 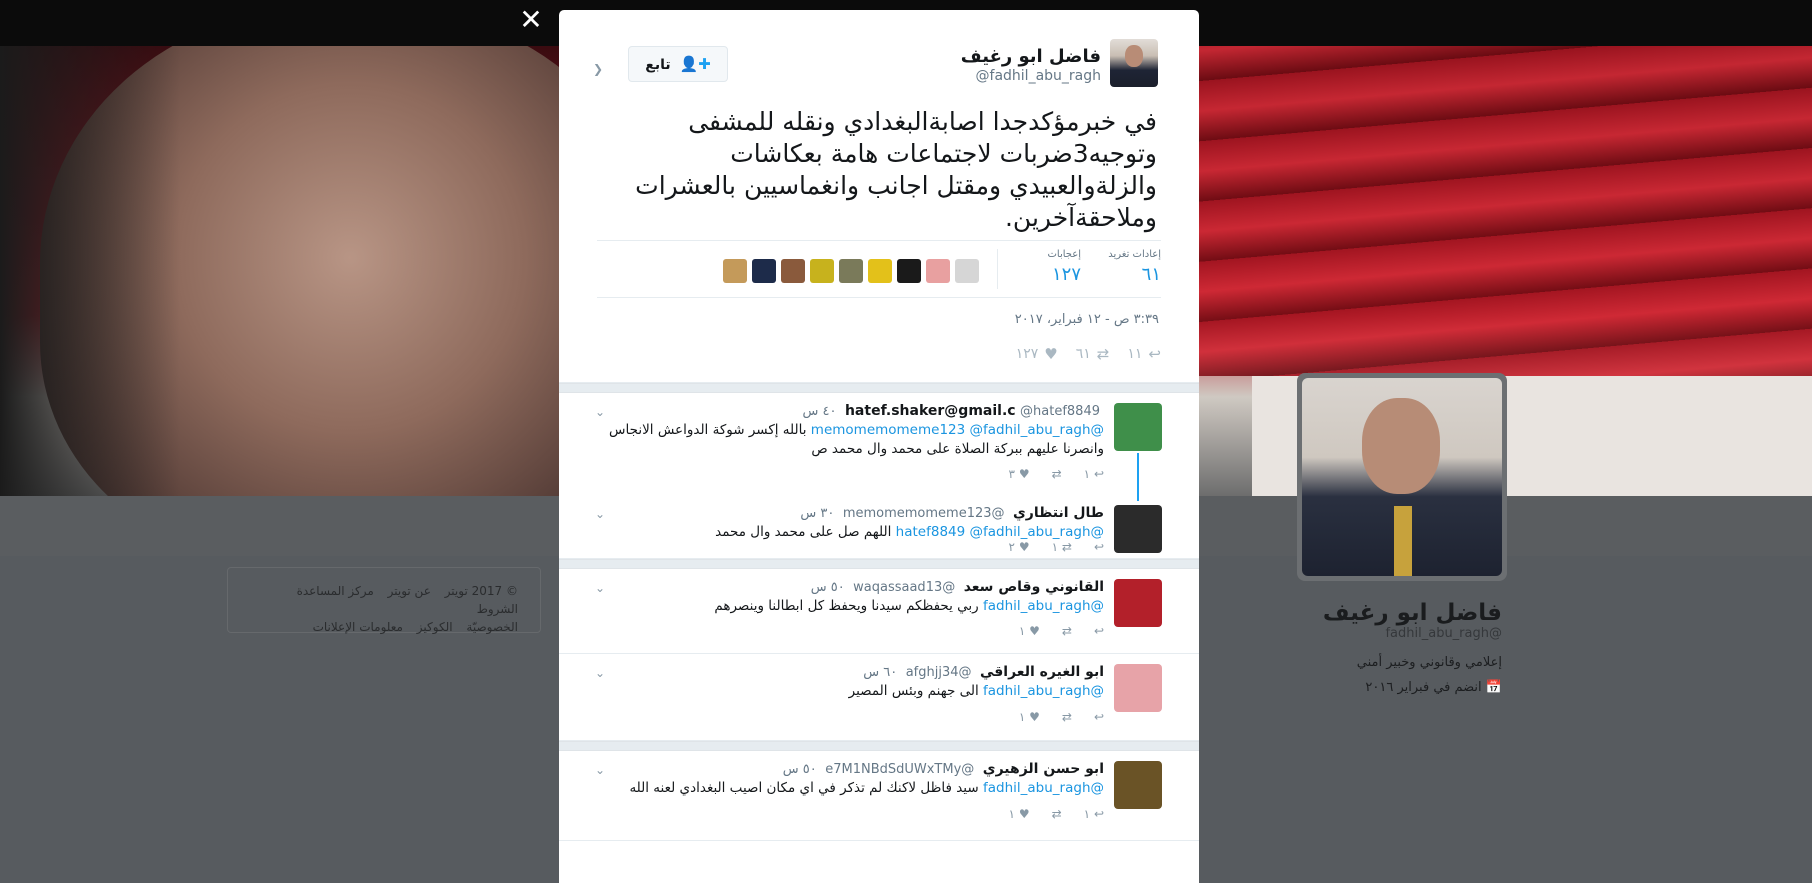 What do you see at coordinates (1034, 587) in the screenshot?
I see `reply-author-name: القانوني وقاص سعد` at bounding box center [1034, 587].